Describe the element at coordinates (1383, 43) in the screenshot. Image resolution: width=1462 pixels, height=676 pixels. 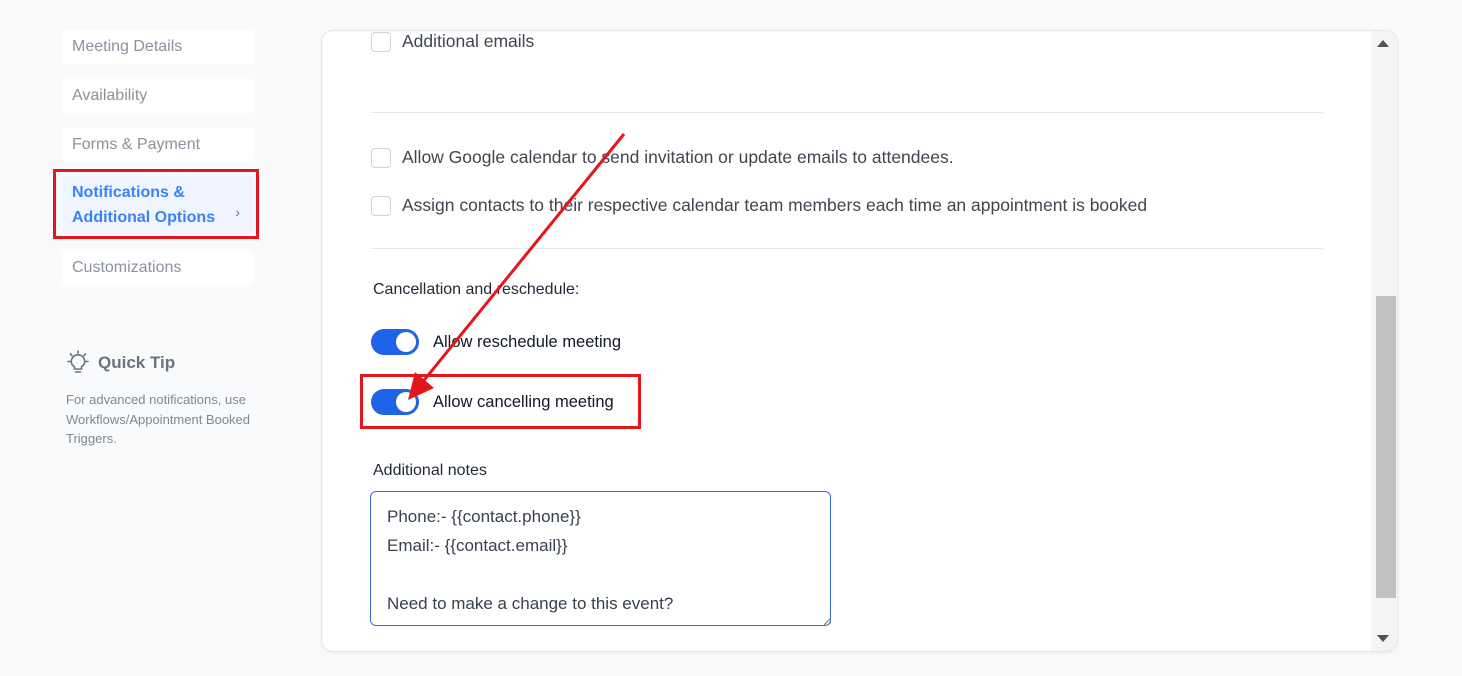
I see `scroll-up-arrow-icon` at that location.